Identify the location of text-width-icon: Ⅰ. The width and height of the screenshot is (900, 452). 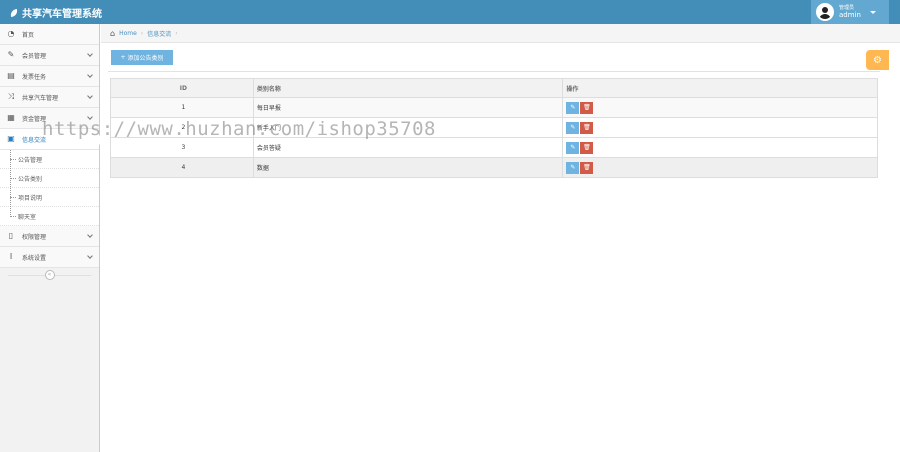
(11, 256).